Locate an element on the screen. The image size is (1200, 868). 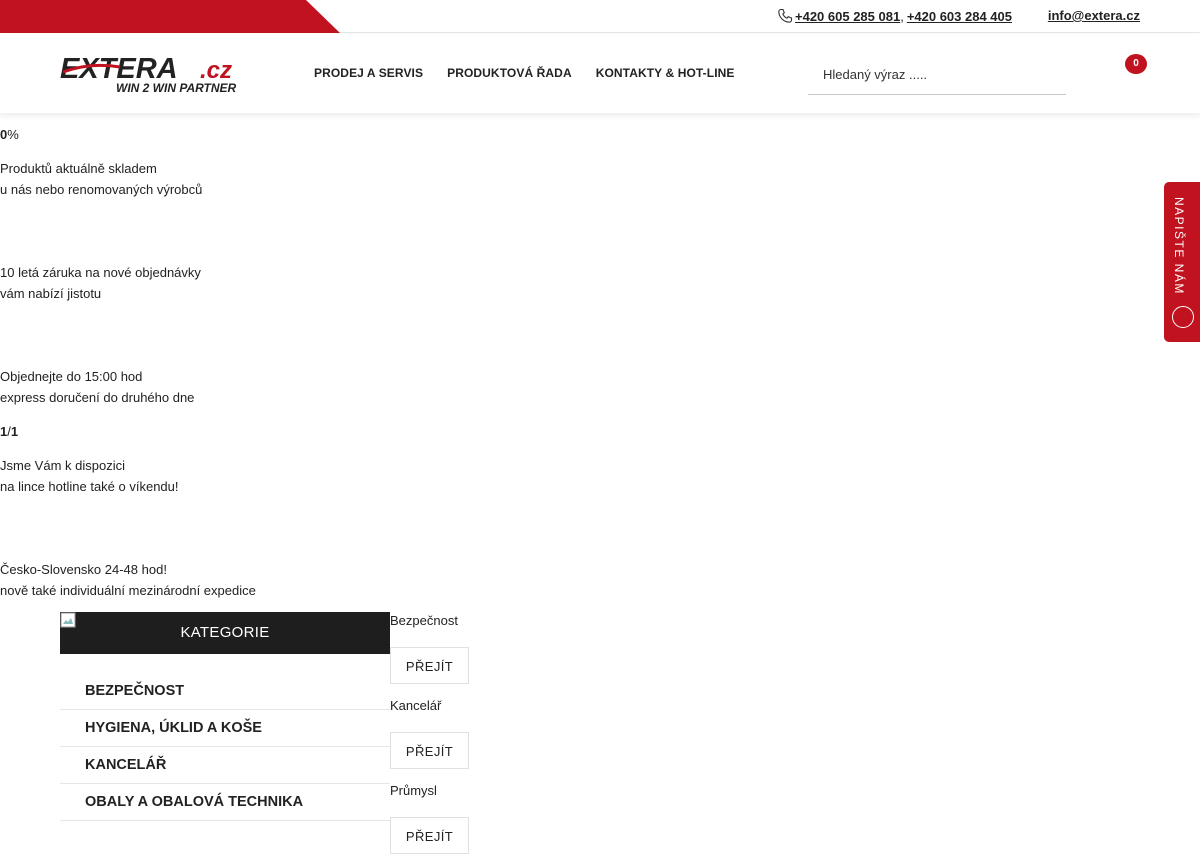
category-block: Kancelář PŘEJÍT is located at coordinates (429, 740).